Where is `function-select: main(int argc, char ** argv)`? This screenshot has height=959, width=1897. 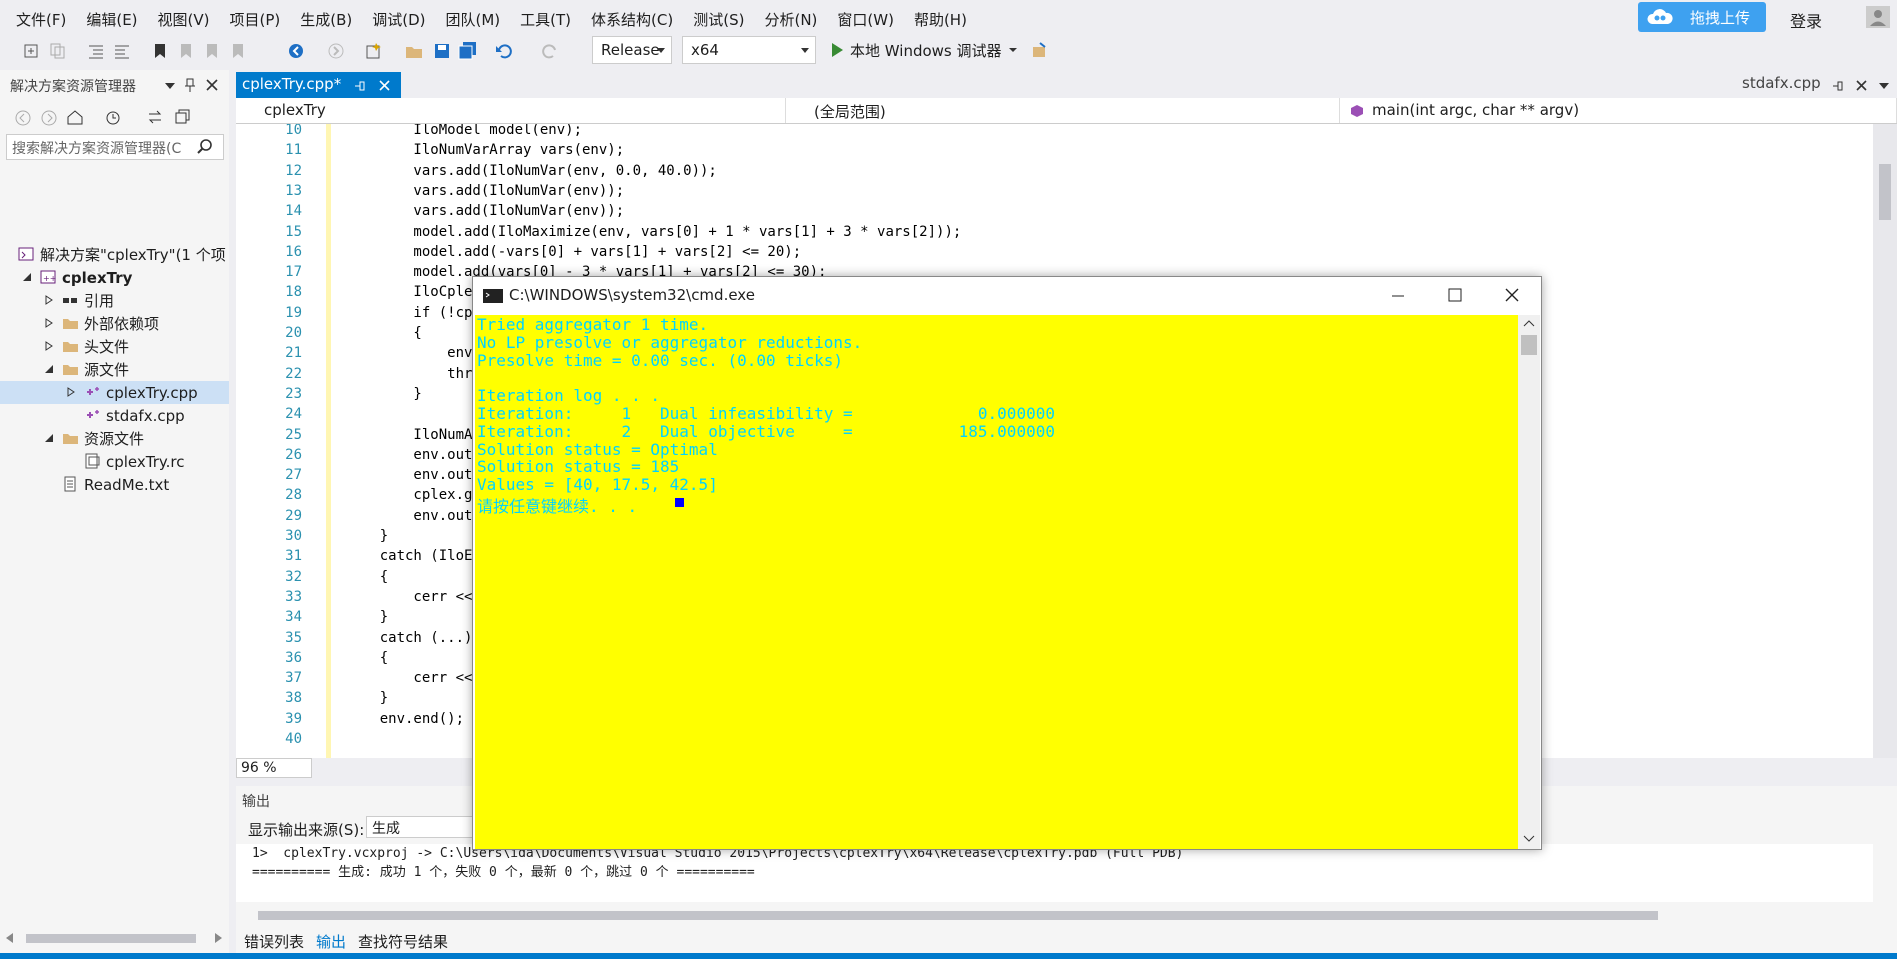 function-select: main(int argc, char ** argv) is located at coordinates (1620, 110).